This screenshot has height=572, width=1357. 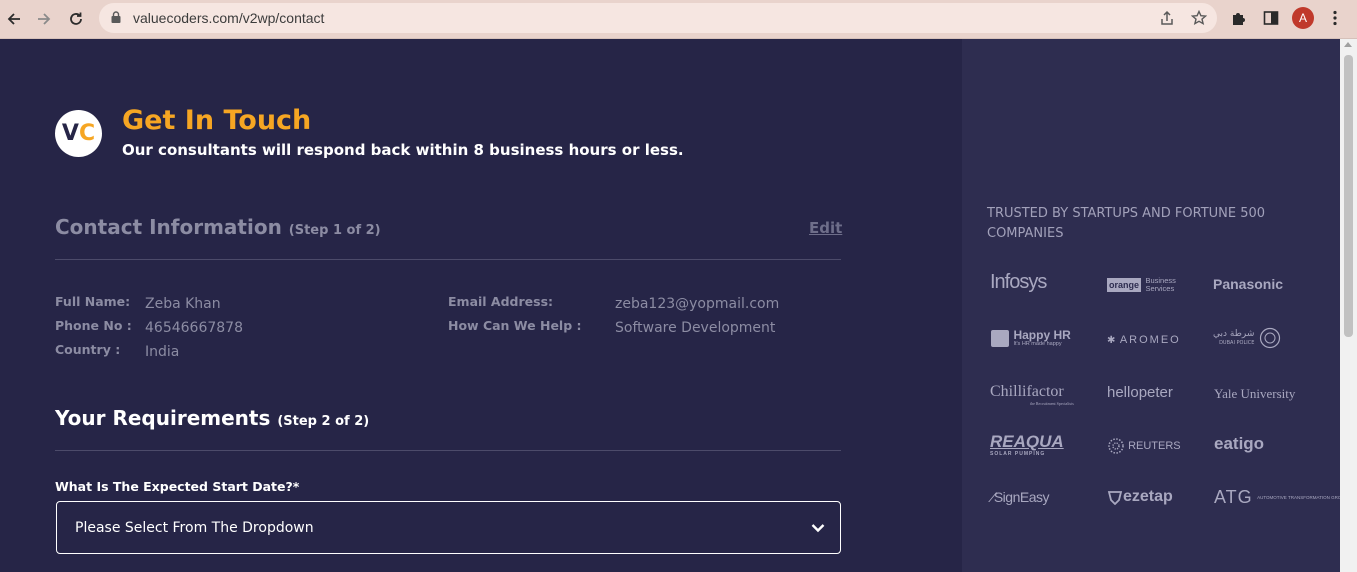 I want to click on country-value: India, so click(x=162, y=352).